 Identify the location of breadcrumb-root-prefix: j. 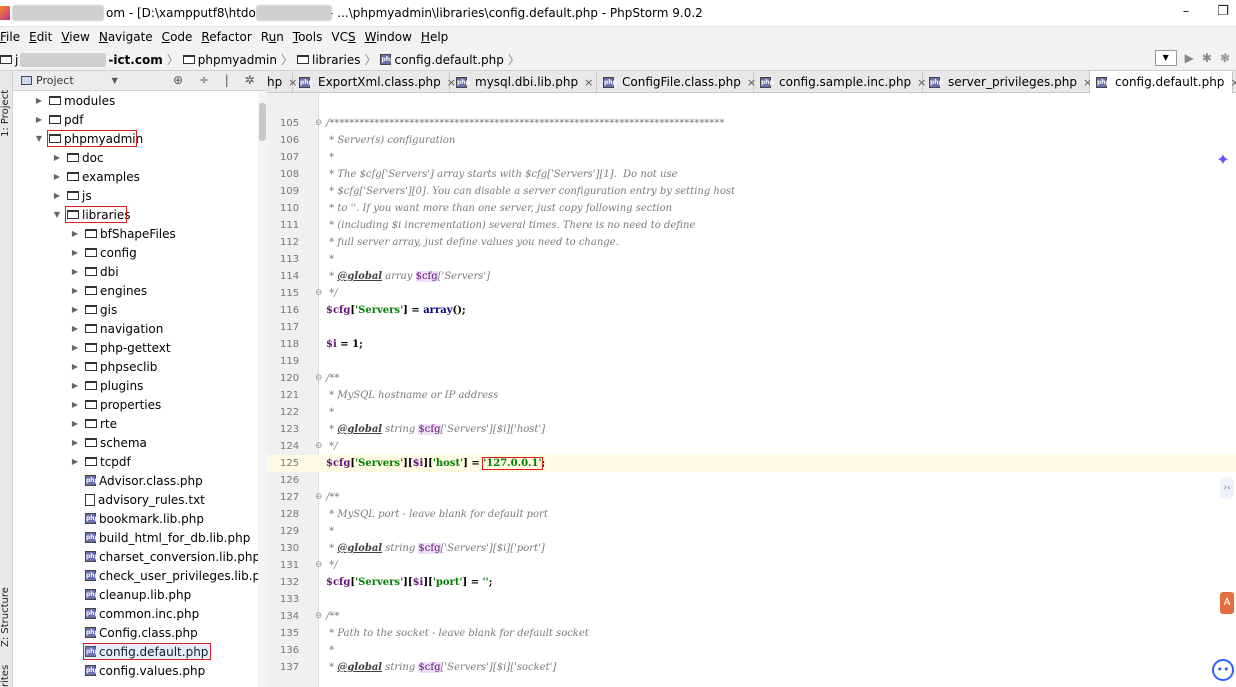
(16, 60).